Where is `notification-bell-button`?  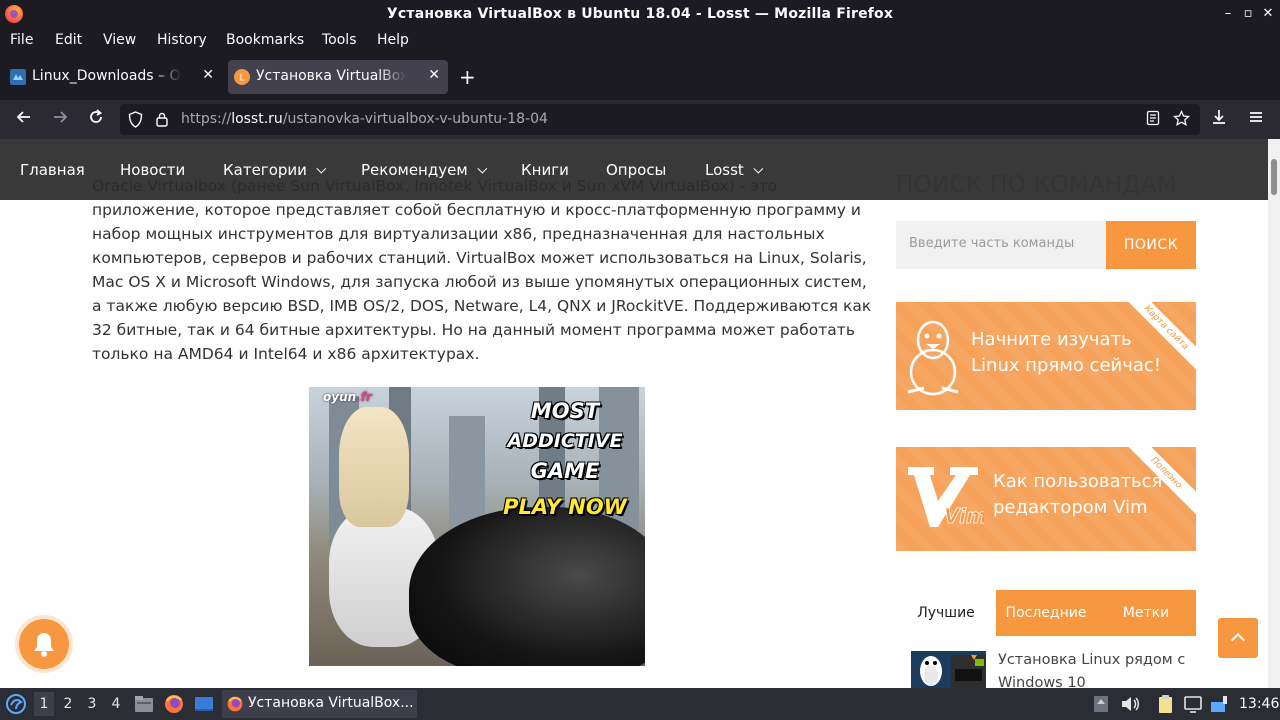 notification-bell-button is located at coordinates (44, 644).